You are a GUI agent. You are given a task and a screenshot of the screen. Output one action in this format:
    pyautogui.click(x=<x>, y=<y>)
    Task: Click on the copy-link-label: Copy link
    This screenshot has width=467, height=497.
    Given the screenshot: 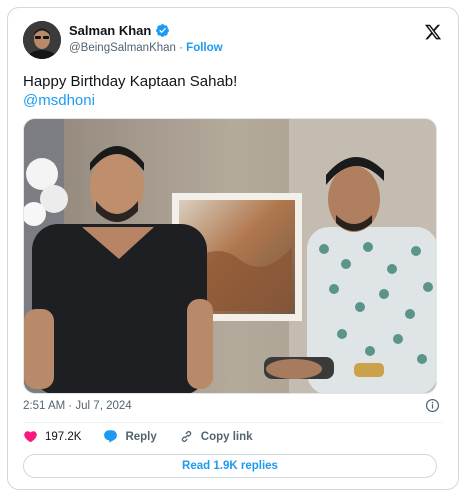 What is the action you would take?
    pyautogui.click(x=226, y=436)
    